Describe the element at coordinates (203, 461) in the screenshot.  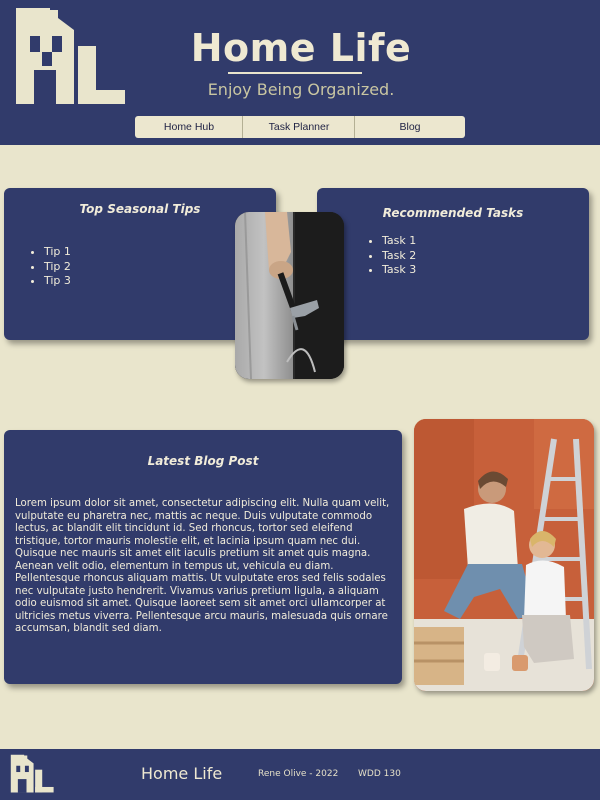
I see `latest-blog-title: Latest Blog Post` at that location.